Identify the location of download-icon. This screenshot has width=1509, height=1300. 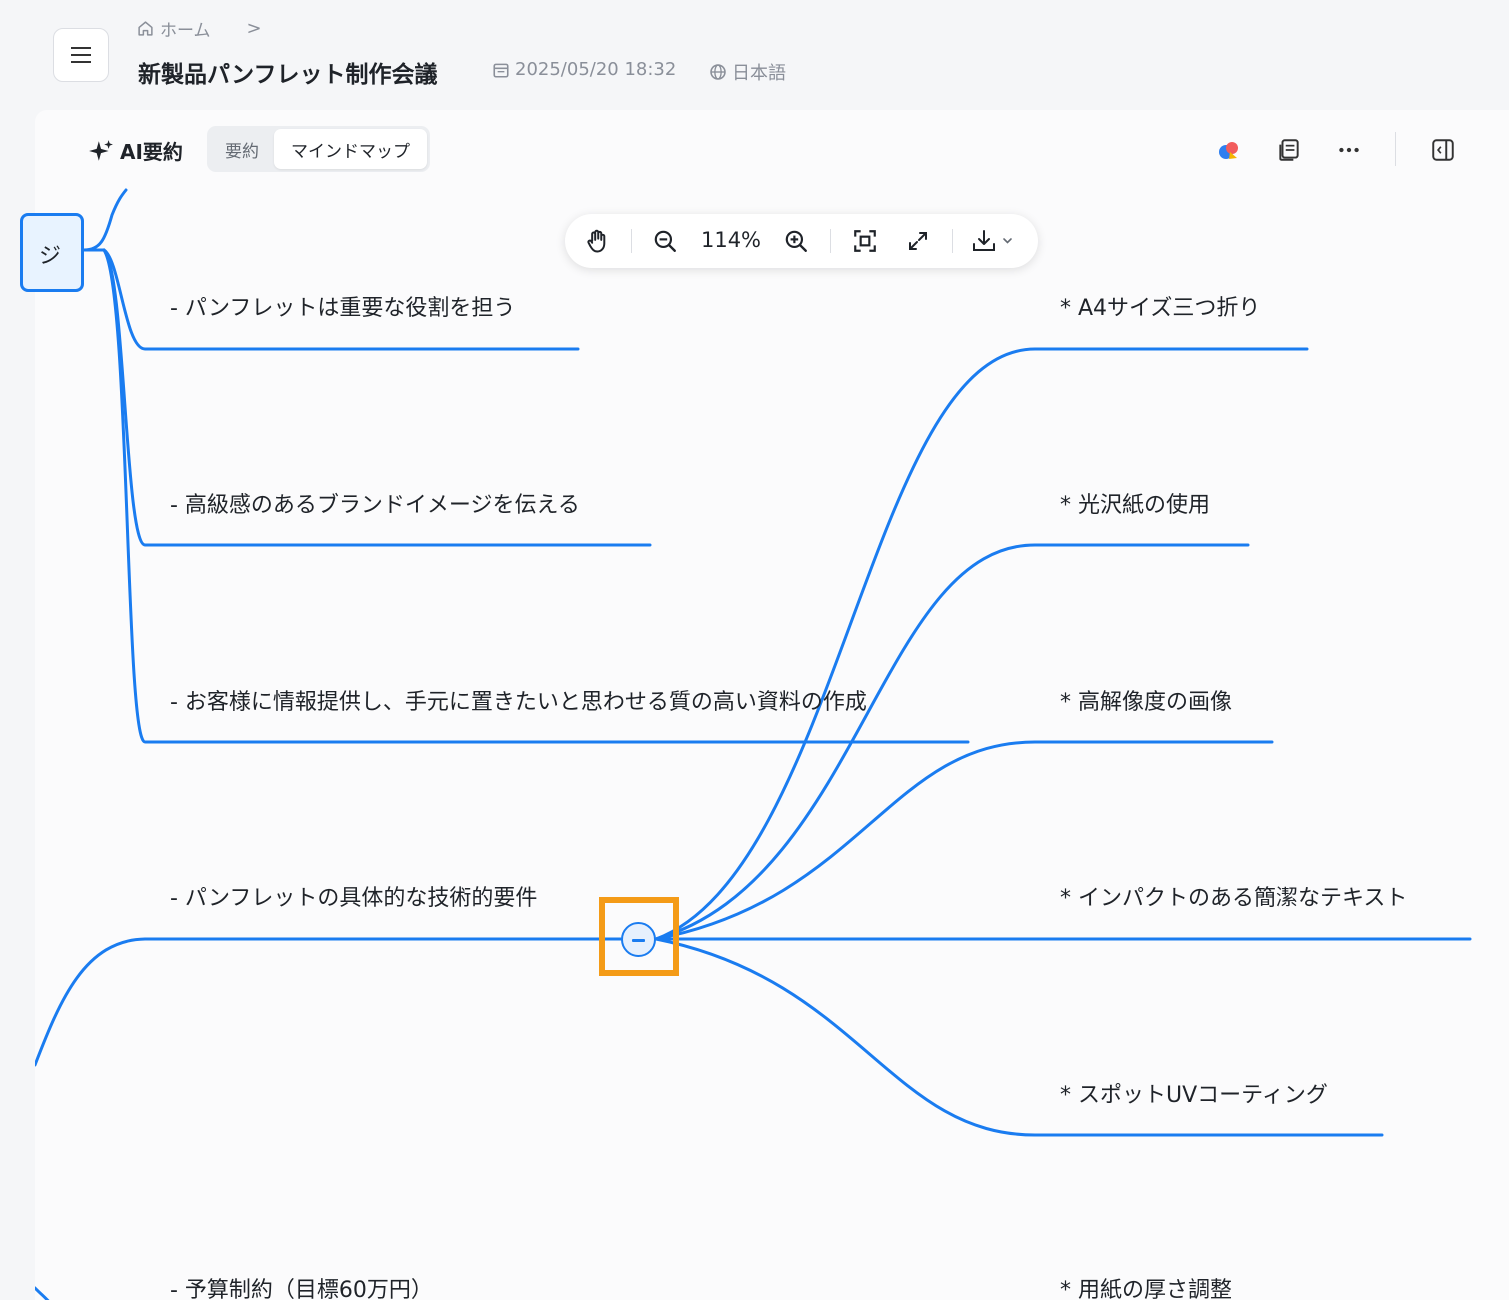
(995, 241).